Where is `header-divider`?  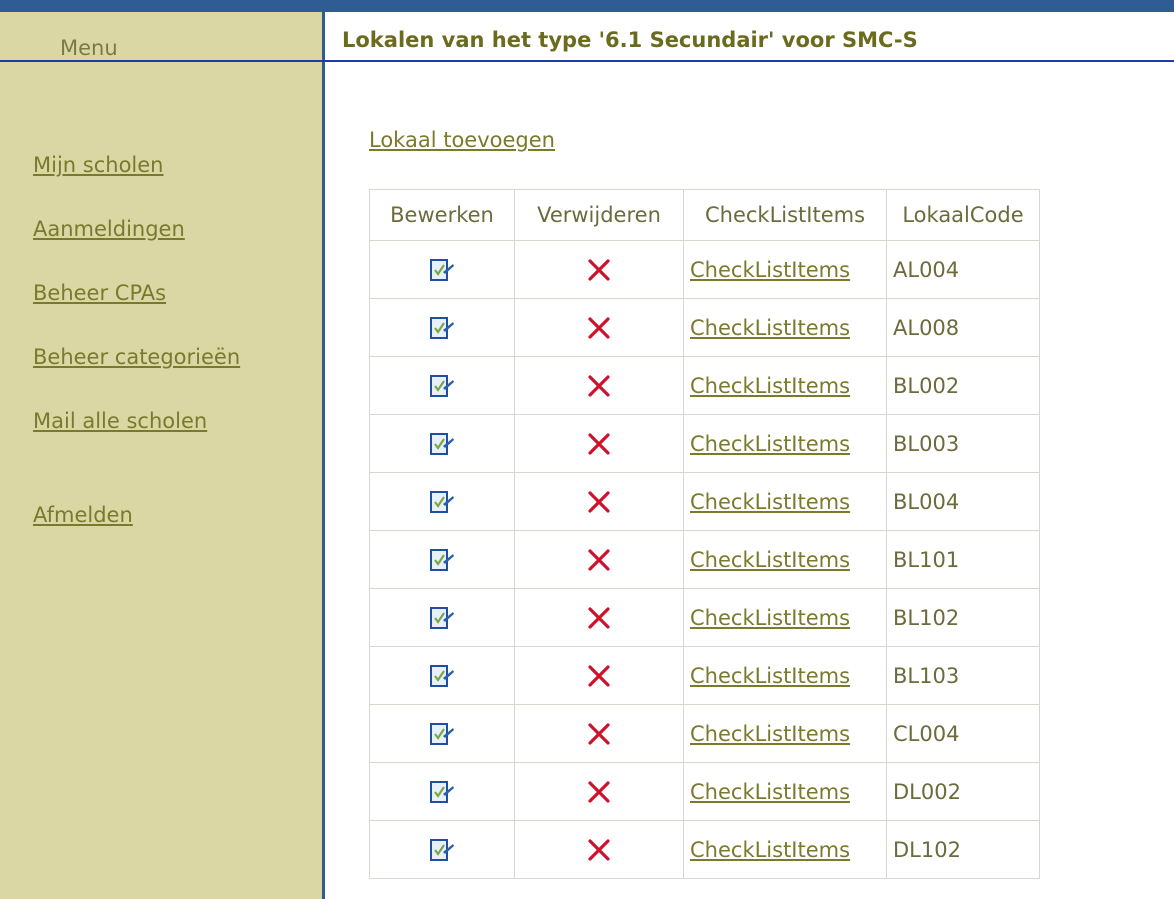 header-divider is located at coordinates (587, 61).